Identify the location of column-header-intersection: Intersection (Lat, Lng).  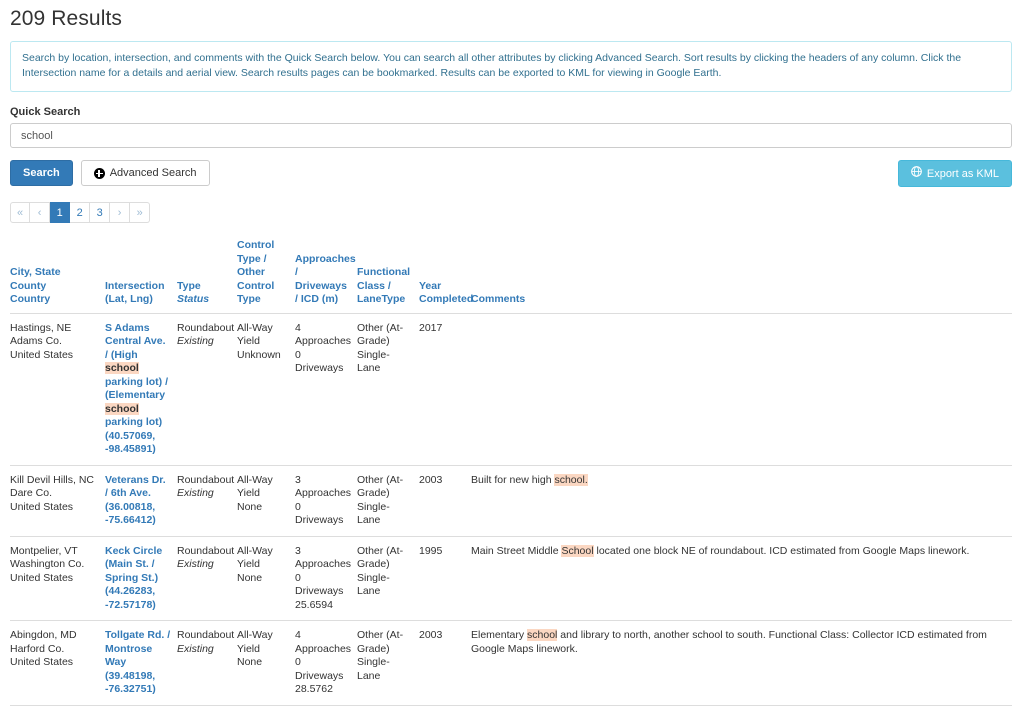
(141, 276).